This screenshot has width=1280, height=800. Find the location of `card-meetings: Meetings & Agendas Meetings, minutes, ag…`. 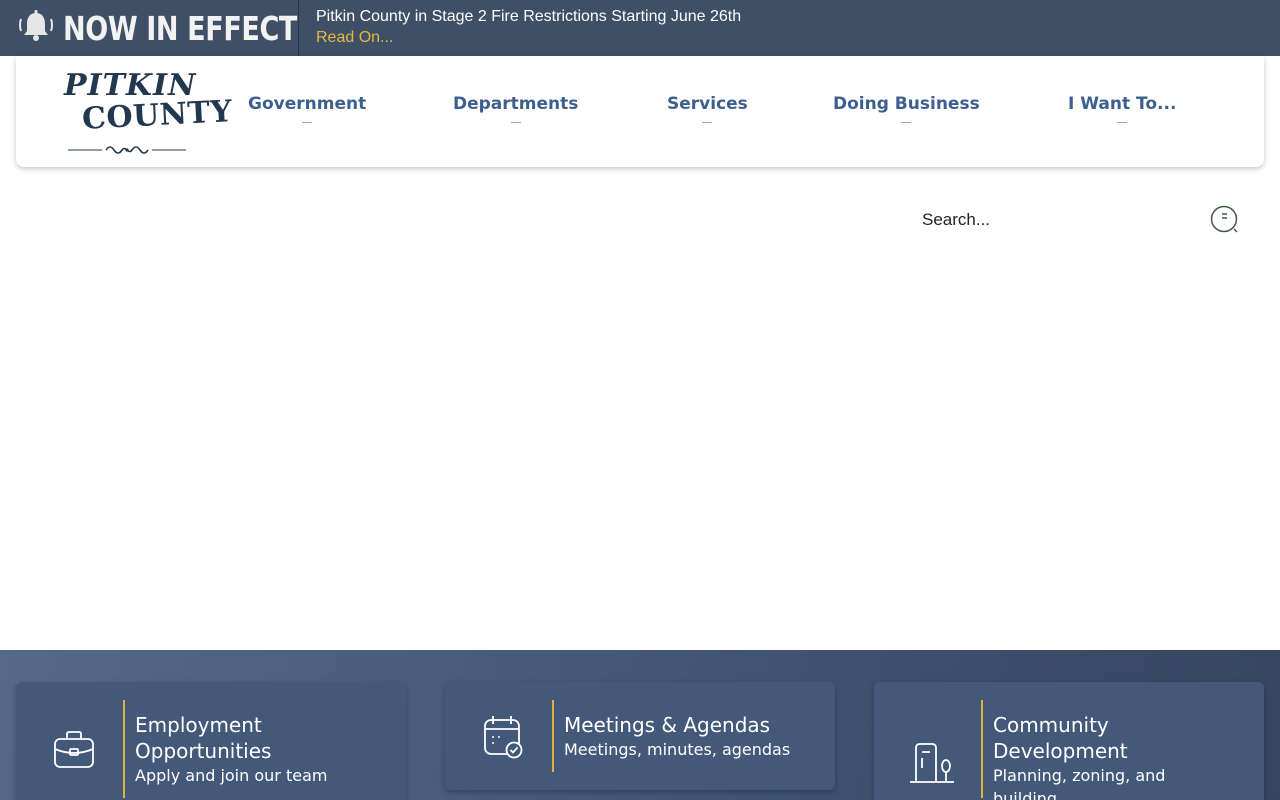

card-meetings: Meetings & Agendas Meetings, minutes, ag… is located at coordinates (640, 736).